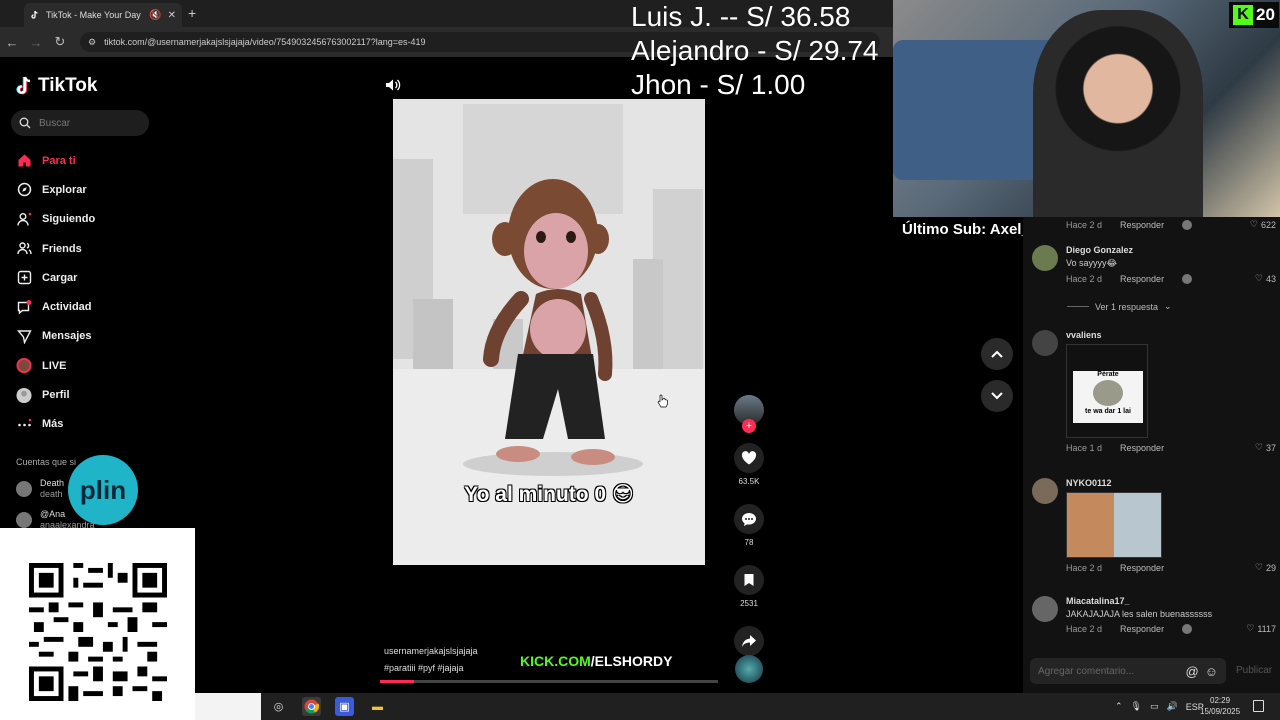 The image size is (1280, 720). What do you see at coordinates (749, 426) in the screenshot?
I see `follow-plus-icon: +` at bounding box center [749, 426].